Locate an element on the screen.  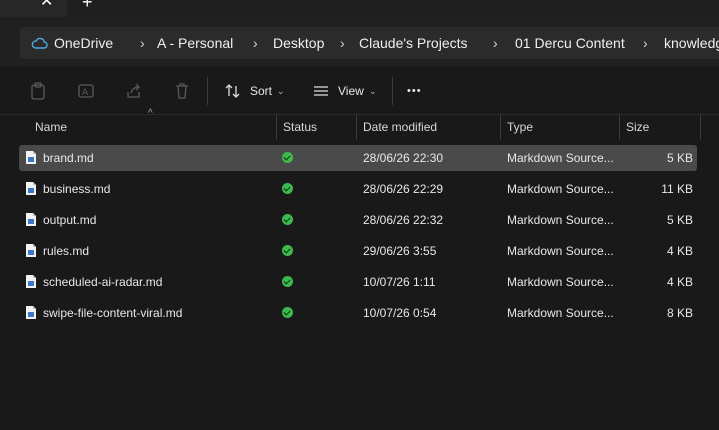
file-name: rules.md is located at coordinates (66, 251).